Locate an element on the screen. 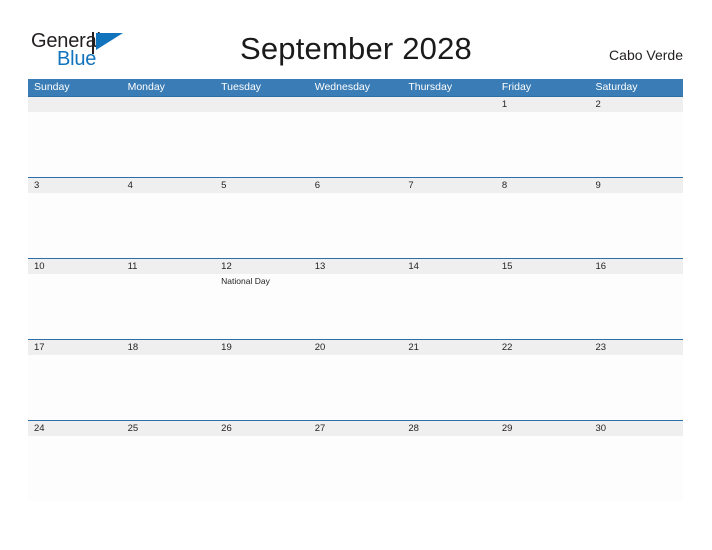 Image resolution: width=712 pixels, height=550 pixels. day-number: 13 is located at coordinates (356, 266).